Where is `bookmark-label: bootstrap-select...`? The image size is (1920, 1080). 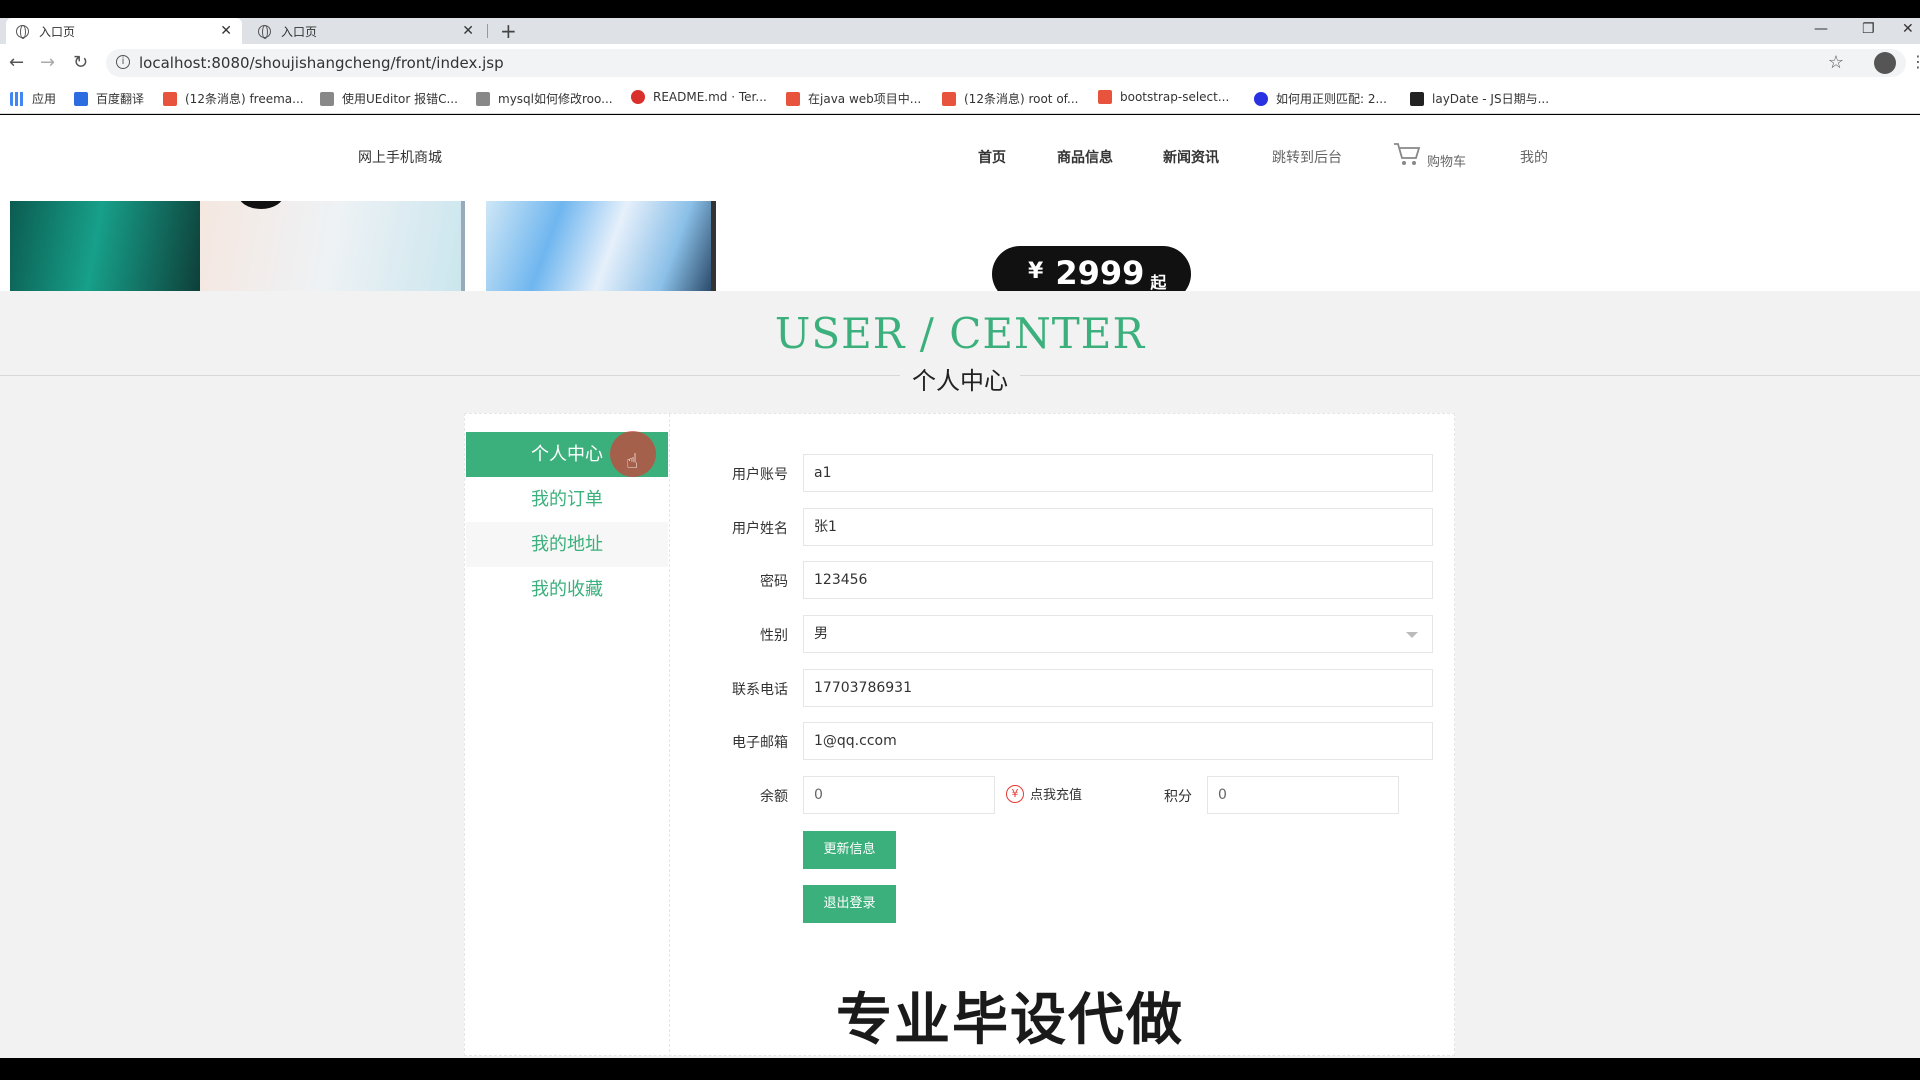
bookmark-label: bootstrap-select... is located at coordinates (1175, 97).